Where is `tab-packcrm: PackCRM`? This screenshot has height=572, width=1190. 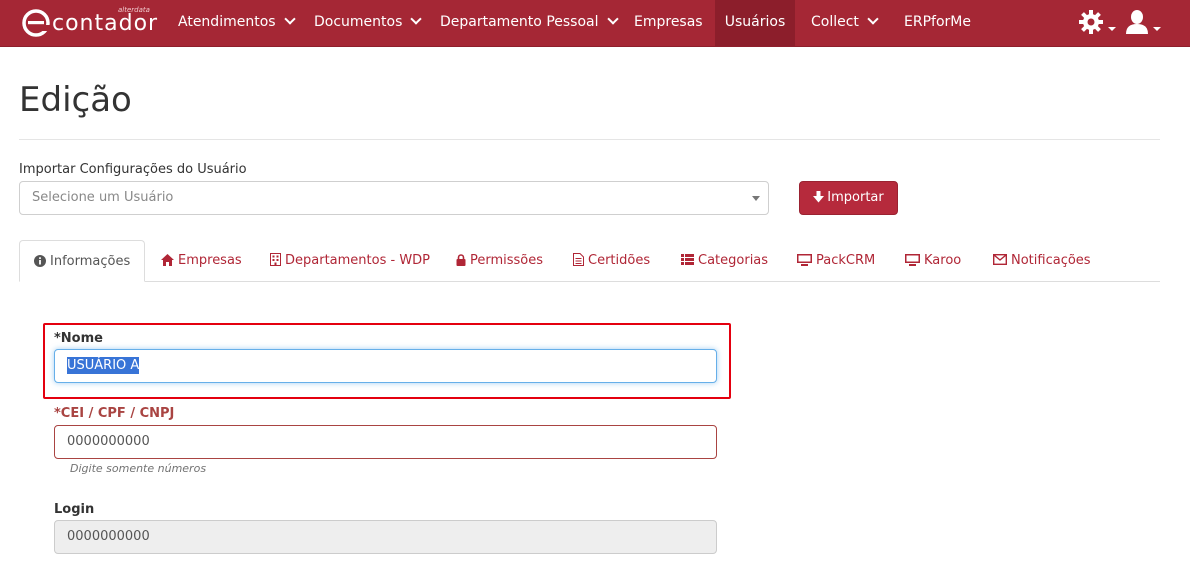 tab-packcrm: PackCRM is located at coordinates (836, 261).